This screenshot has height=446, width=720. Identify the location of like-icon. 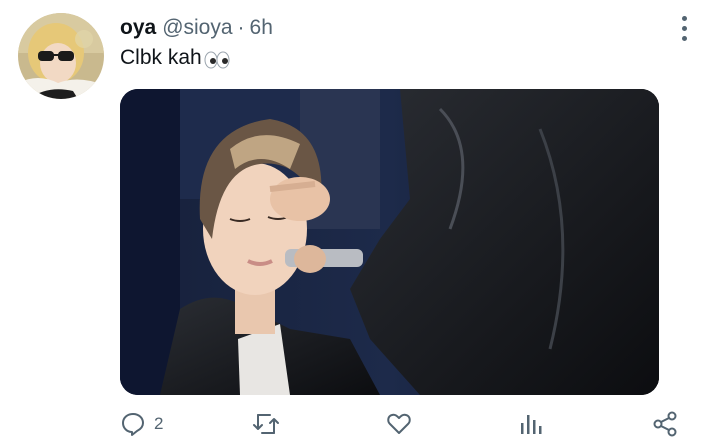
(399, 423).